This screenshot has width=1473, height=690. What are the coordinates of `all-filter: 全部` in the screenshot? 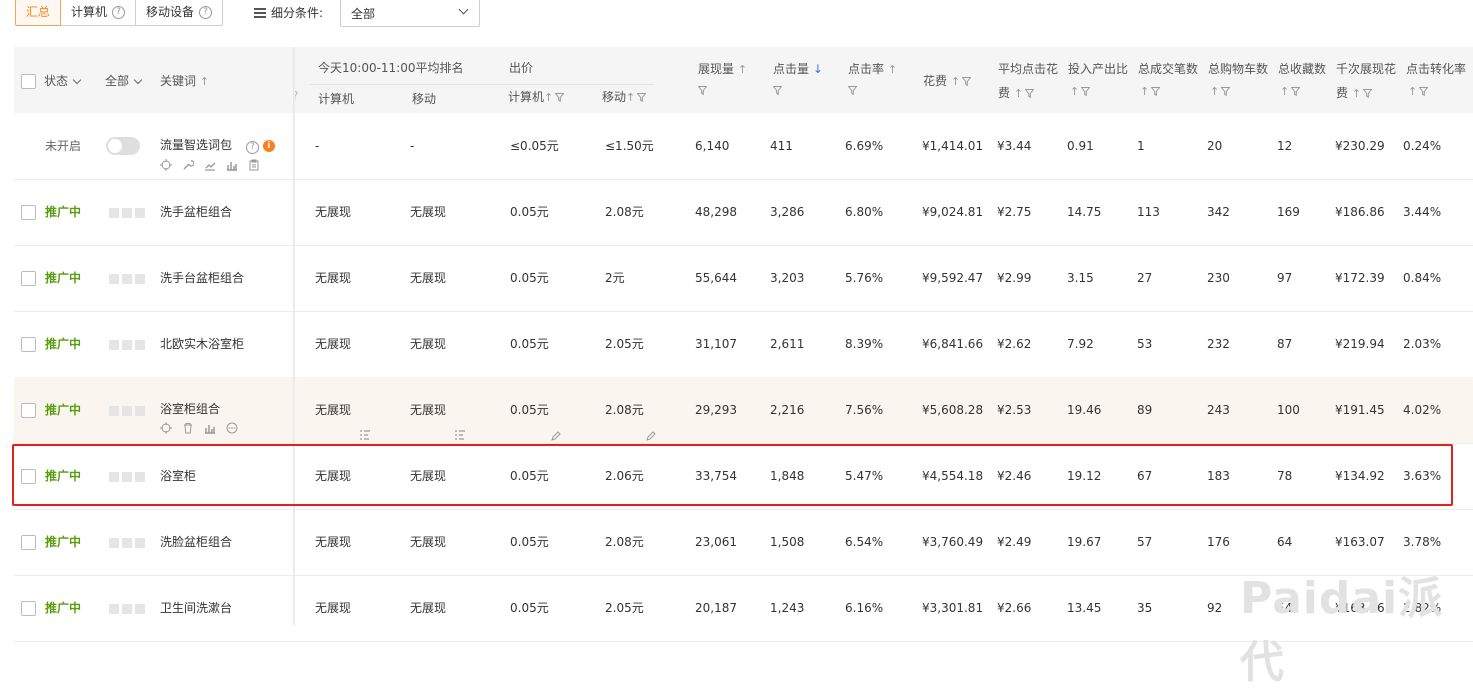 It's located at (124, 80).